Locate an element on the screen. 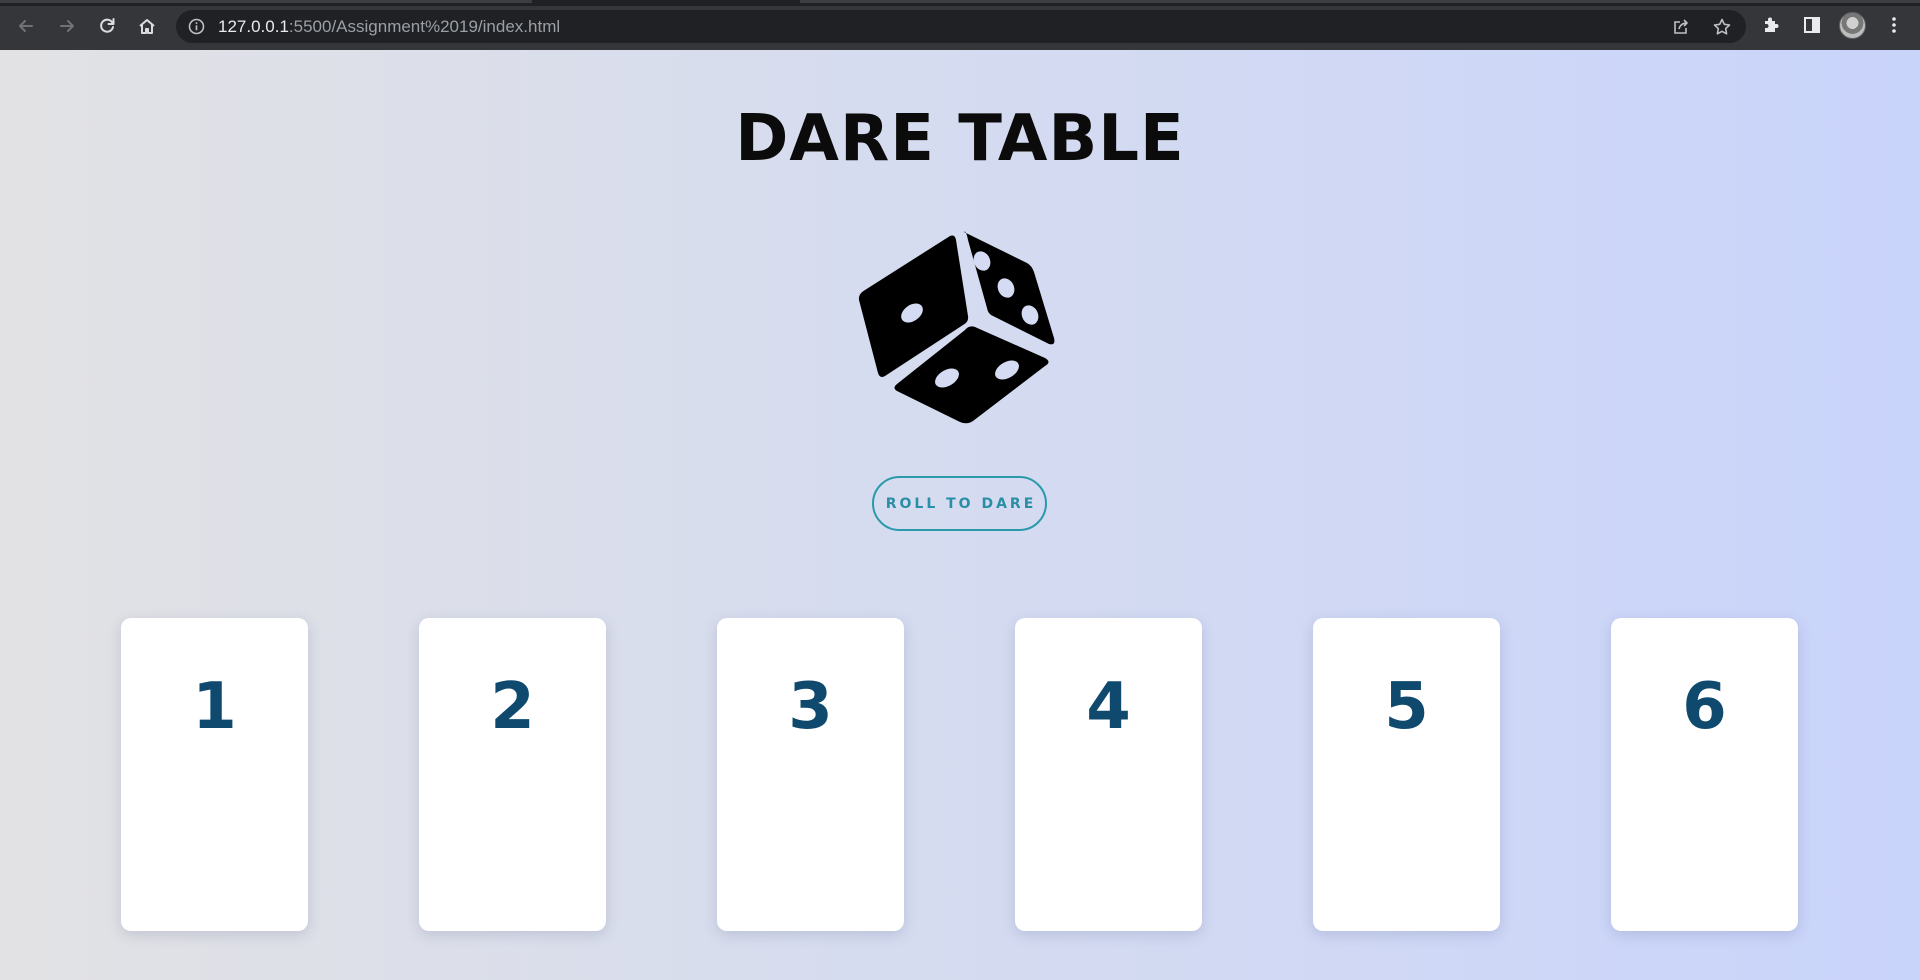 This screenshot has width=1920, height=980. reload-button is located at coordinates (107, 26).